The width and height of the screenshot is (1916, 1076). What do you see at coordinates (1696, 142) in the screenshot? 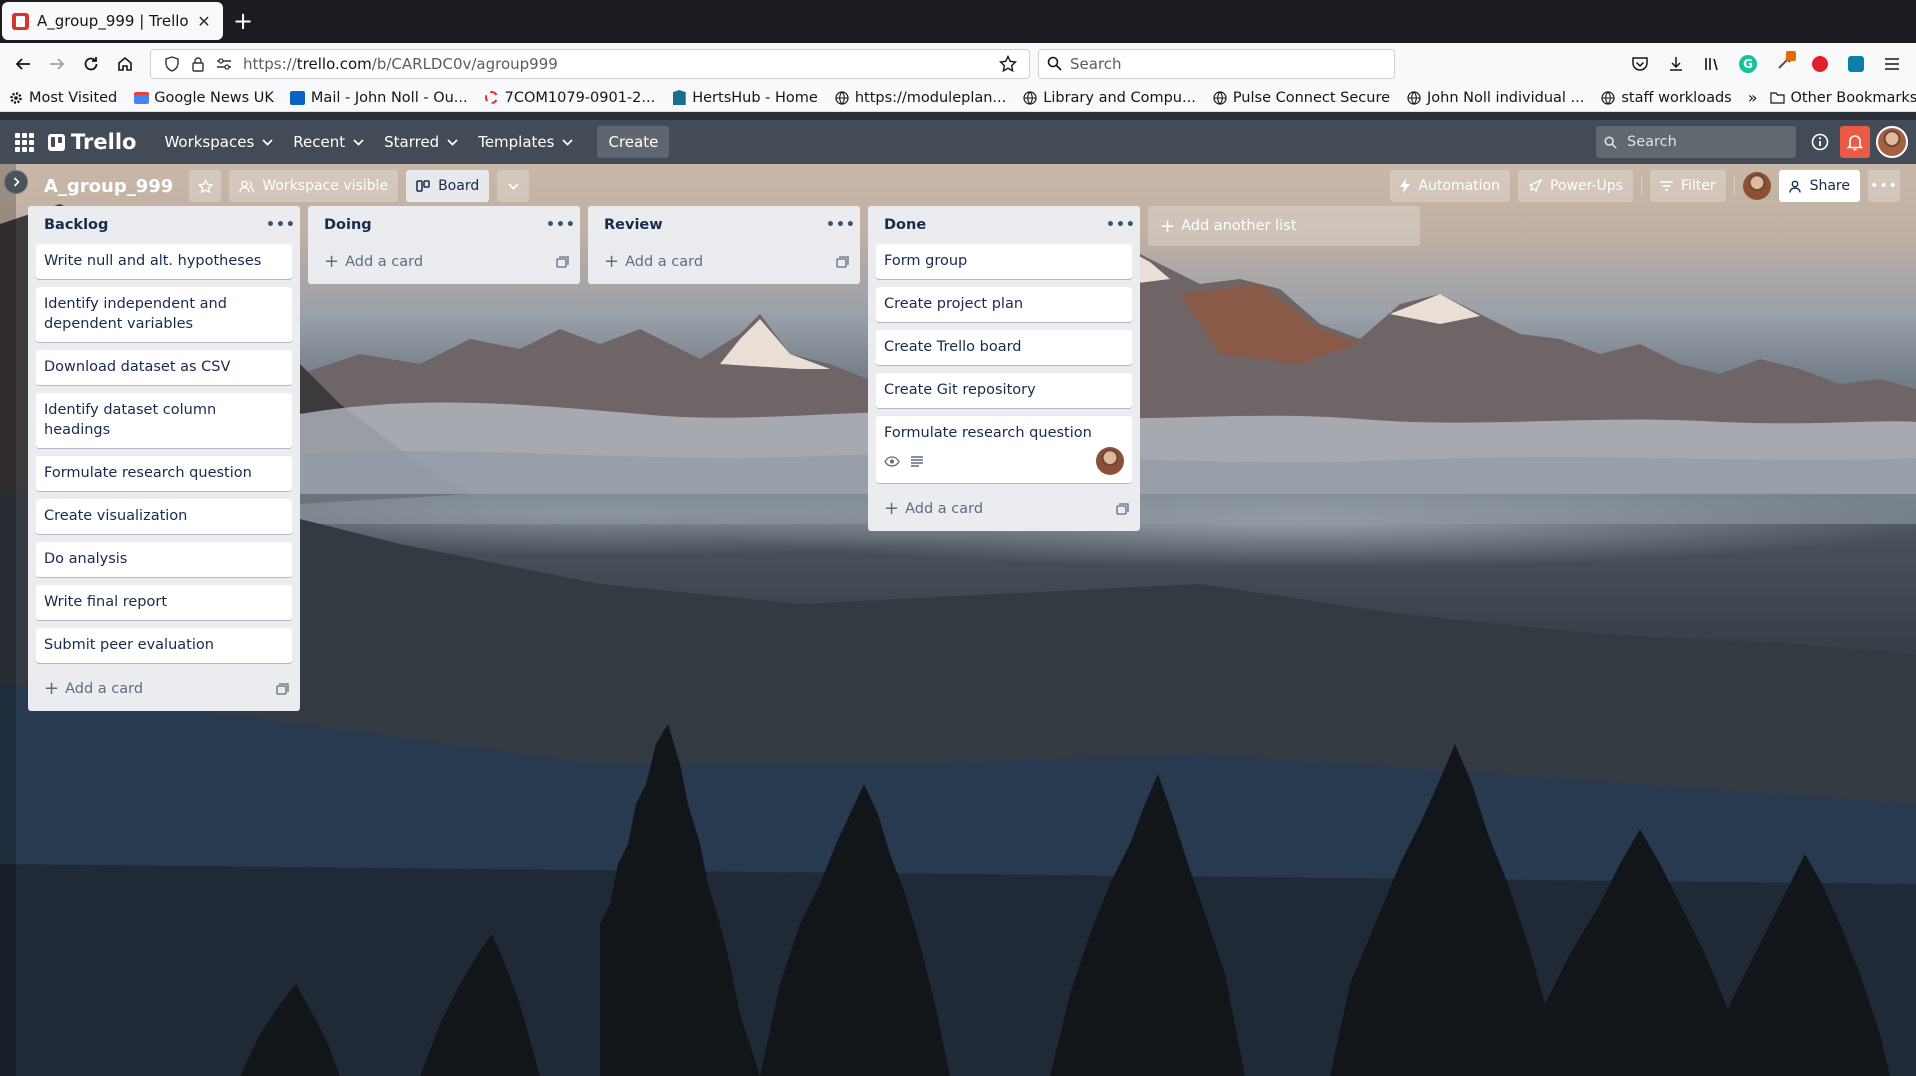
I see `trello-search-input: Search` at bounding box center [1696, 142].